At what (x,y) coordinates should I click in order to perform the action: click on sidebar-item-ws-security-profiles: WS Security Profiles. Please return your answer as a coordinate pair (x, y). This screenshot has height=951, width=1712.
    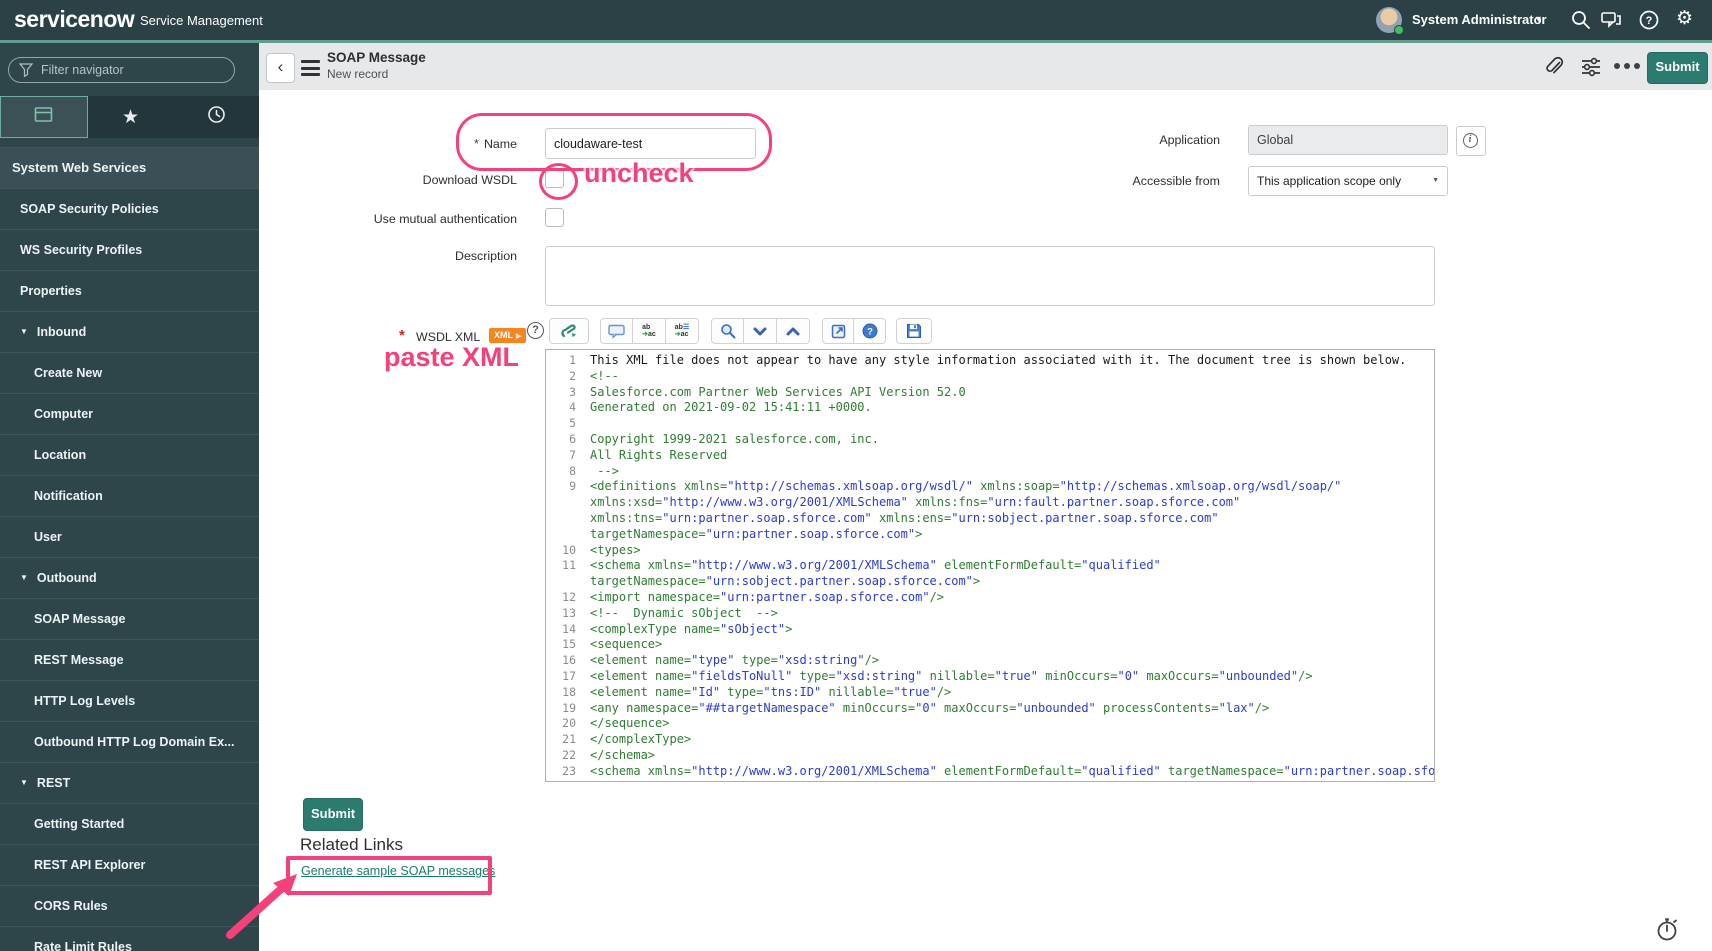
    Looking at the image, I should click on (129, 250).